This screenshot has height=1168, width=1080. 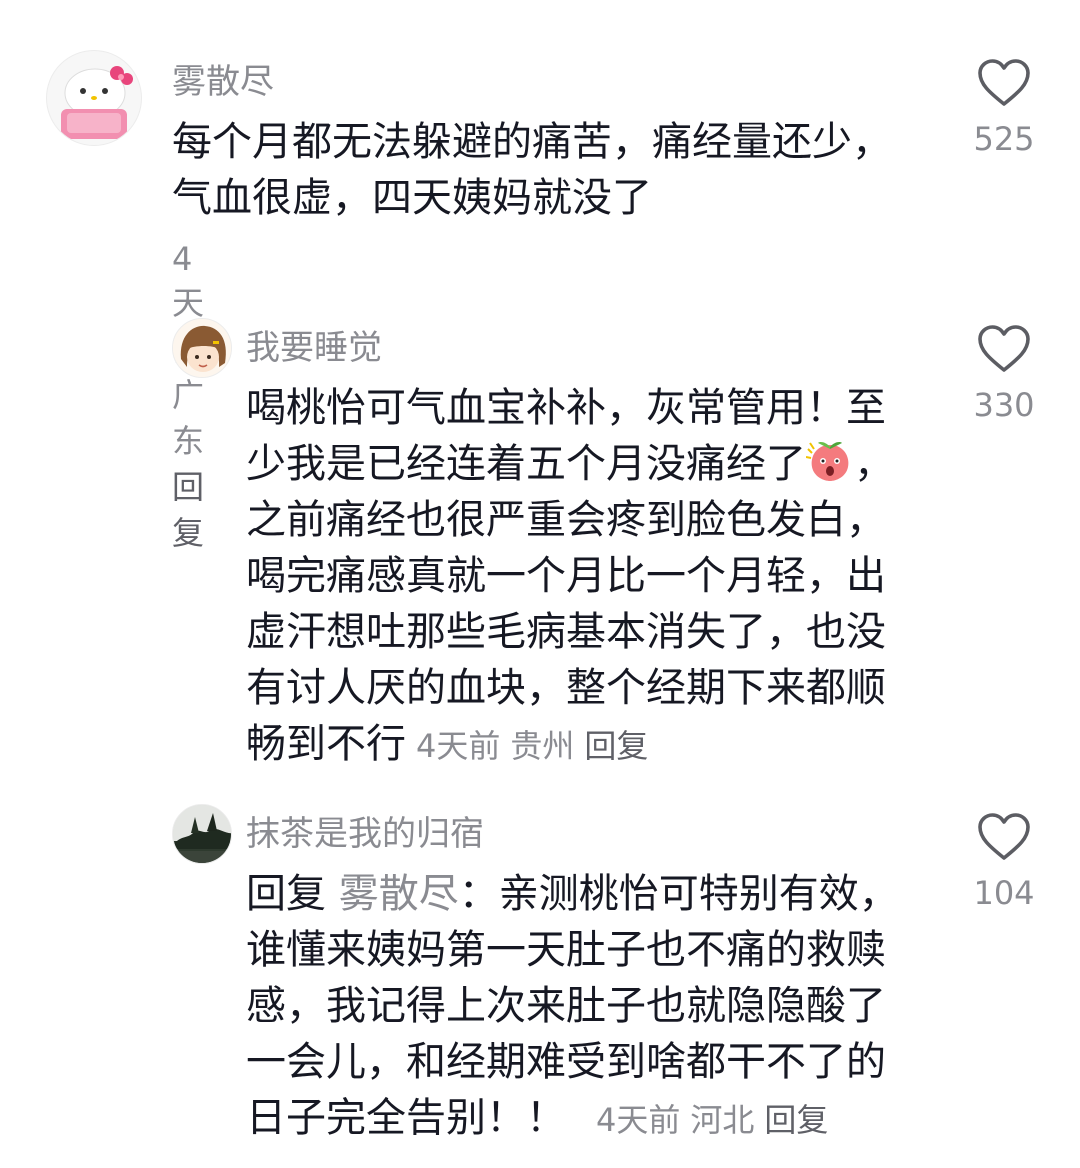 What do you see at coordinates (365, 830) in the screenshot?
I see `username: 抹茶是我的归宿` at bounding box center [365, 830].